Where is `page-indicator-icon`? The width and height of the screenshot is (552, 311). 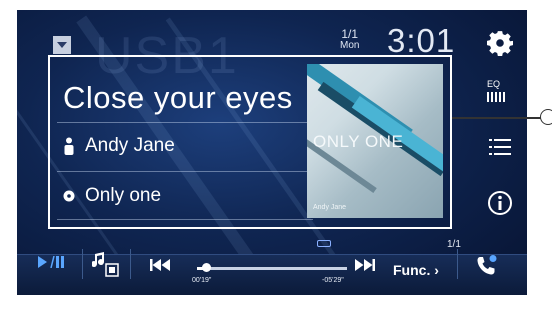 page-indicator-icon is located at coordinates (324, 243).